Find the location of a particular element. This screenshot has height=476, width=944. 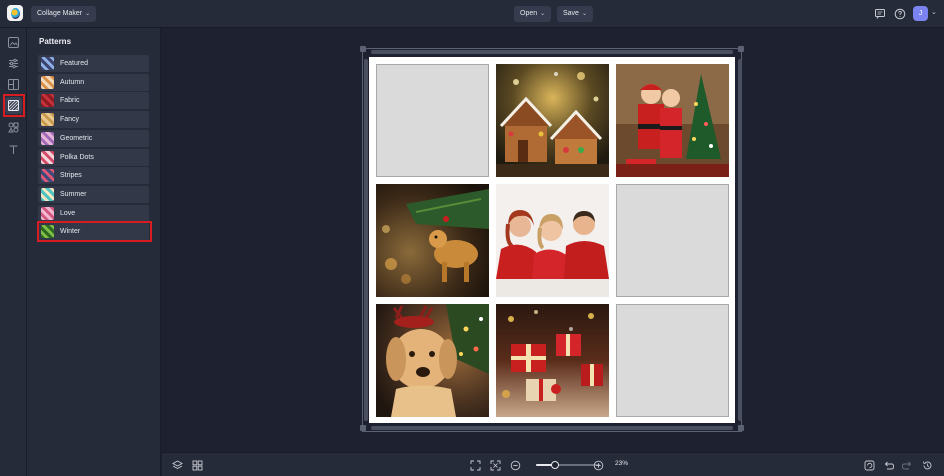

pattern-item-love: Love is located at coordinates (93, 213).